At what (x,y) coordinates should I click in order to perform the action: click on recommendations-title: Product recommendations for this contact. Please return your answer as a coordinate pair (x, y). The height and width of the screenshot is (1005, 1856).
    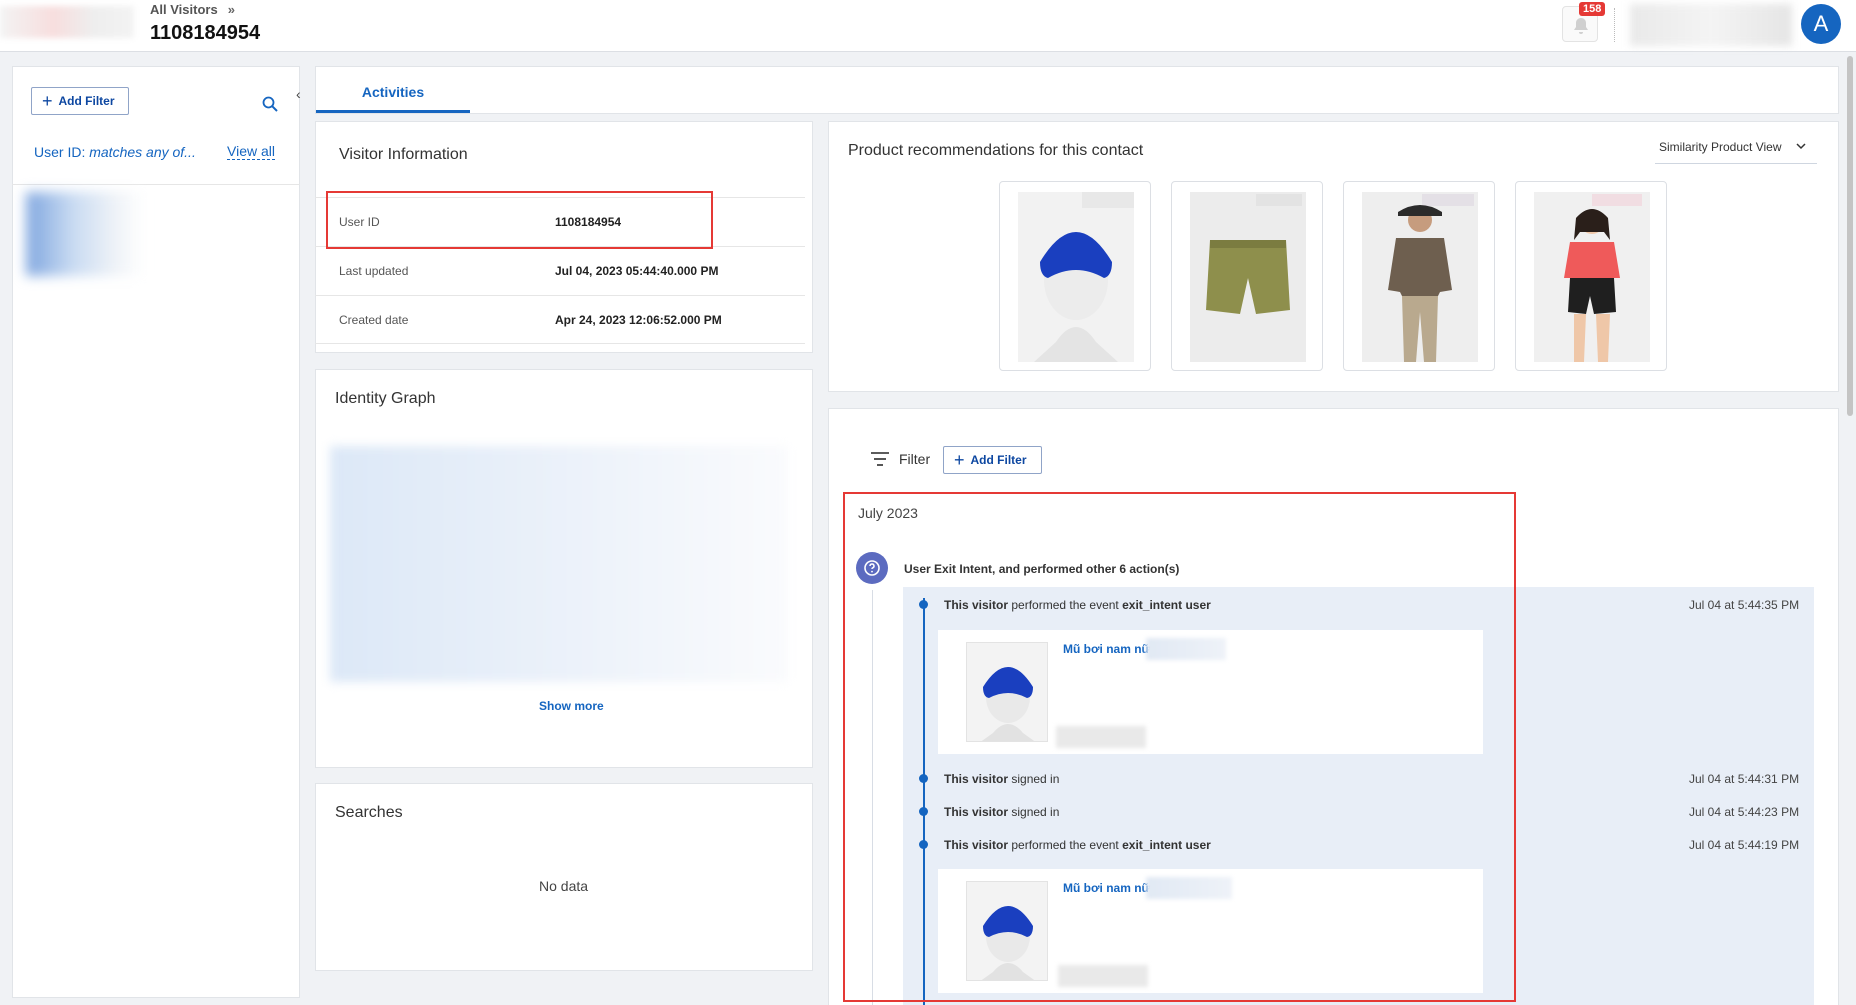
    Looking at the image, I should click on (996, 150).